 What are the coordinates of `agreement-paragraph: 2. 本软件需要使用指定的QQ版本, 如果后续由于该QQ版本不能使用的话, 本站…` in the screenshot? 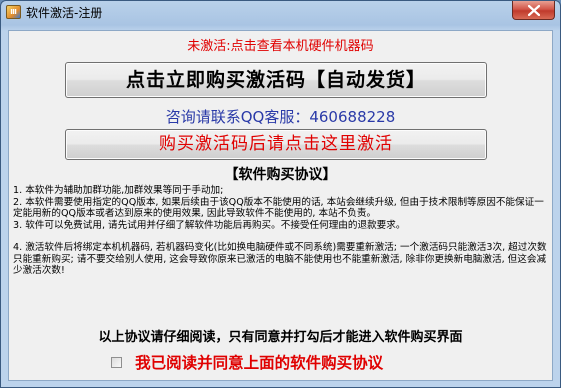 It's located at (278, 208).